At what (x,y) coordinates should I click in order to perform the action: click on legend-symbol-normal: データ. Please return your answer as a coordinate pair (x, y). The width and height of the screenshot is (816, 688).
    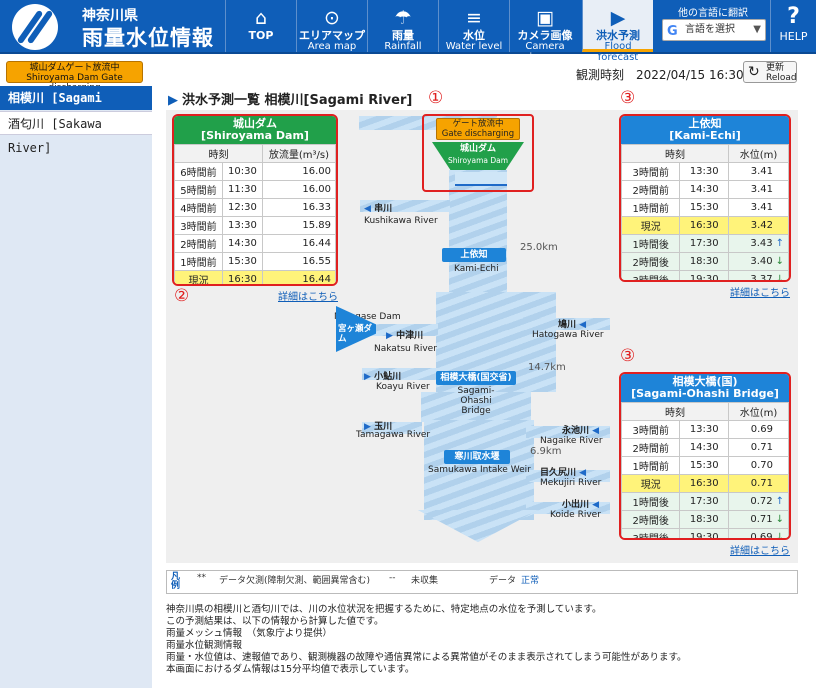
    Looking at the image, I should click on (503, 581).